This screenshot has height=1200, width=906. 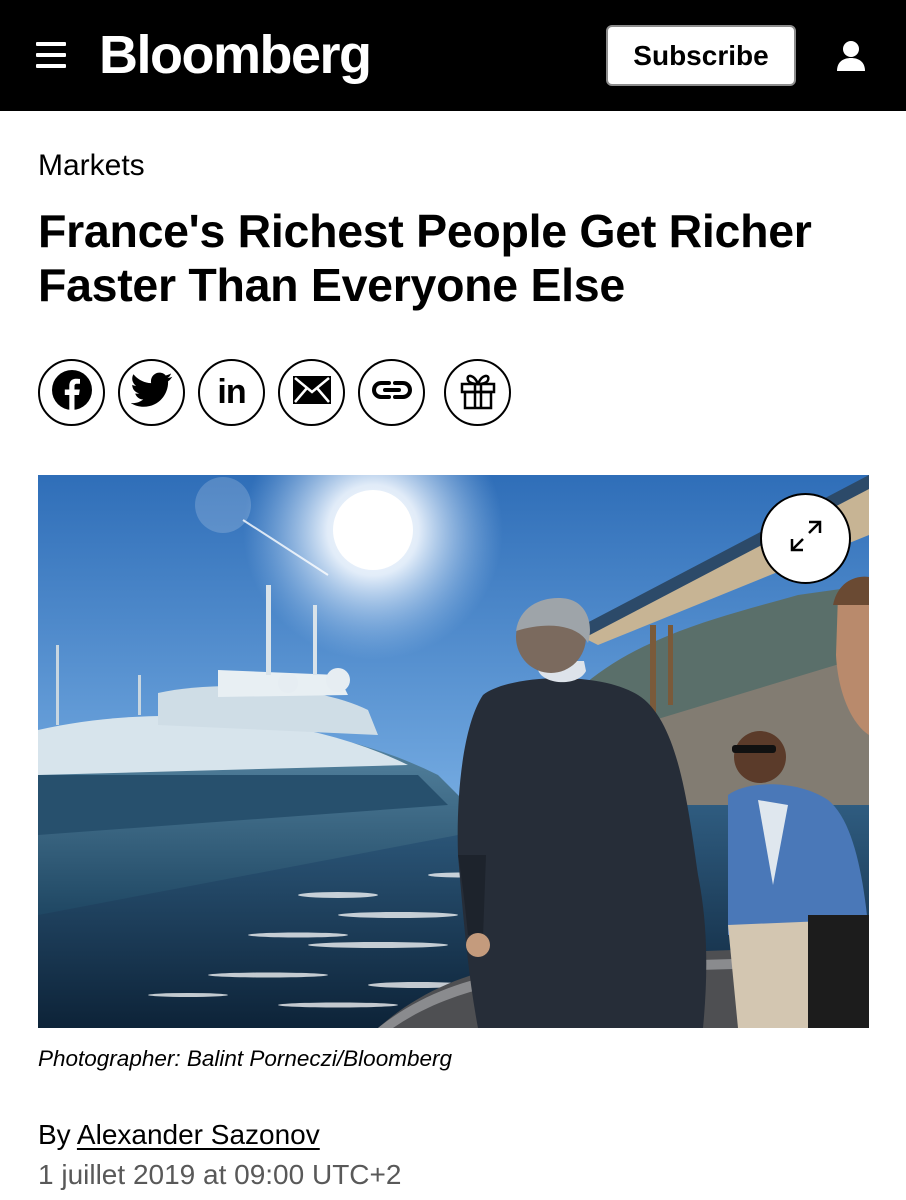 I want to click on account-icon, so click(x=851, y=57).